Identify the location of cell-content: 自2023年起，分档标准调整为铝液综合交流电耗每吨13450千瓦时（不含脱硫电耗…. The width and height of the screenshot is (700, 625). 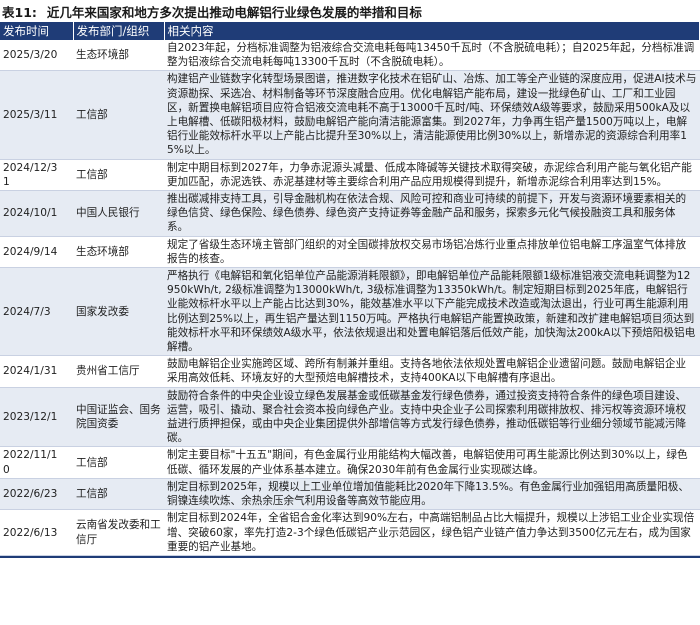
(432, 56).